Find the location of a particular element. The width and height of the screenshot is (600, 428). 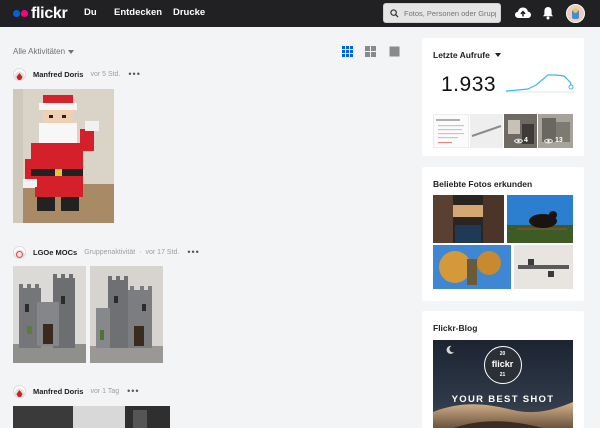

view-grid-small-icon is located at coordinates (347, 51).